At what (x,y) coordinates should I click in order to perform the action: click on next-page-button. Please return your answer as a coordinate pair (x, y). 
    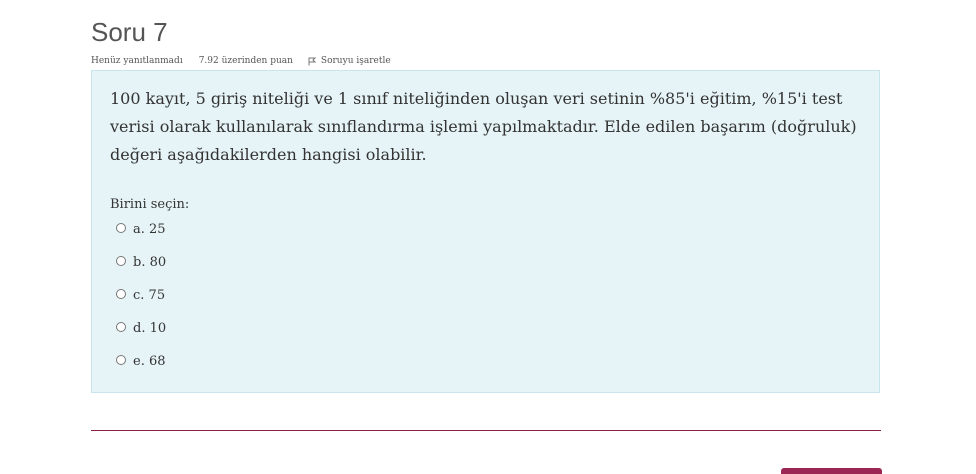
    Looking at the image, I should click on (831, 471).